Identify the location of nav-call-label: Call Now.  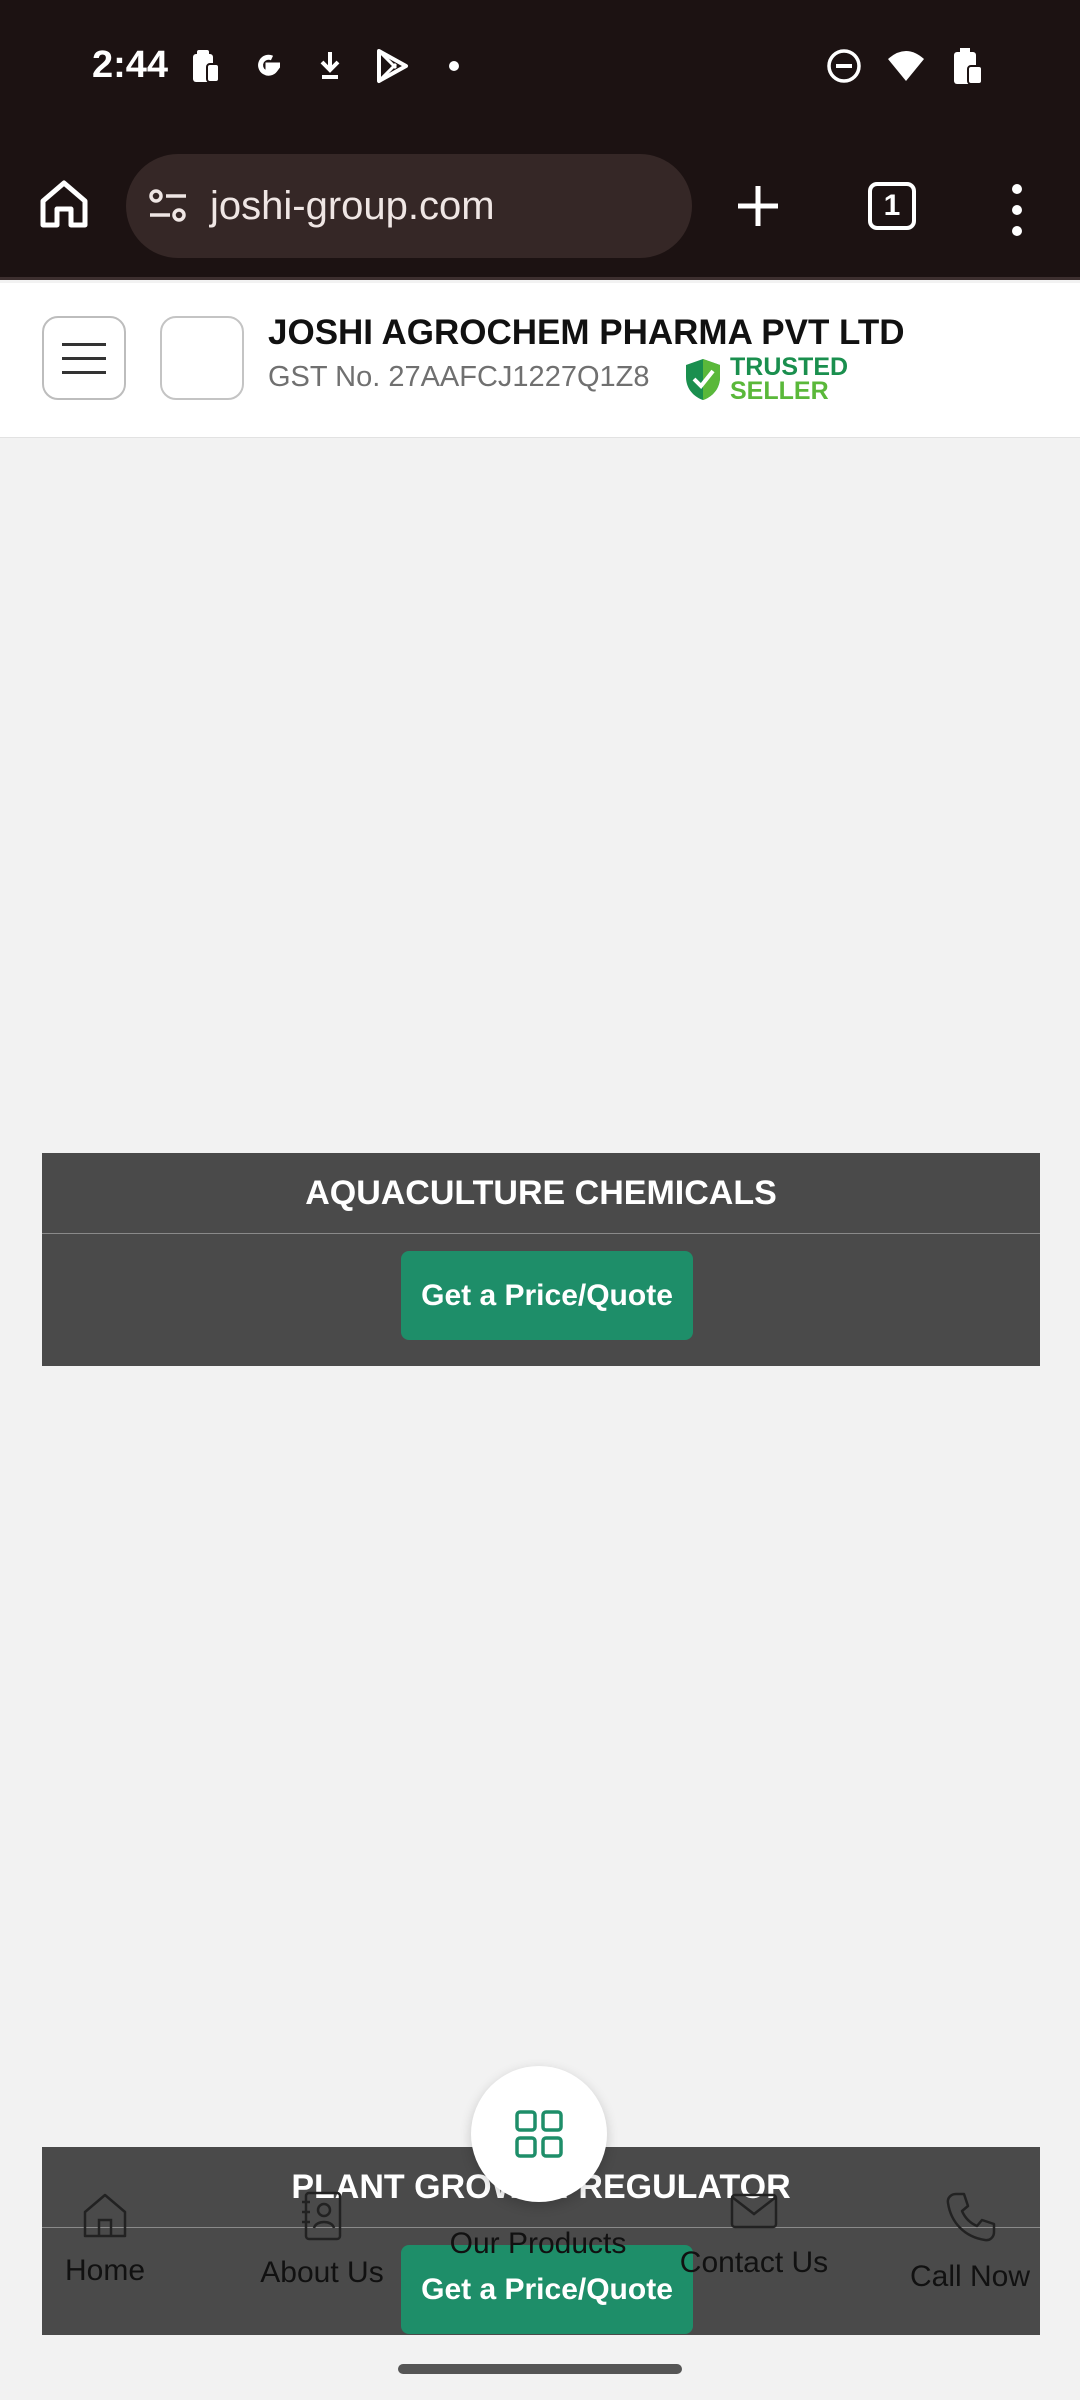
(970, 2276).